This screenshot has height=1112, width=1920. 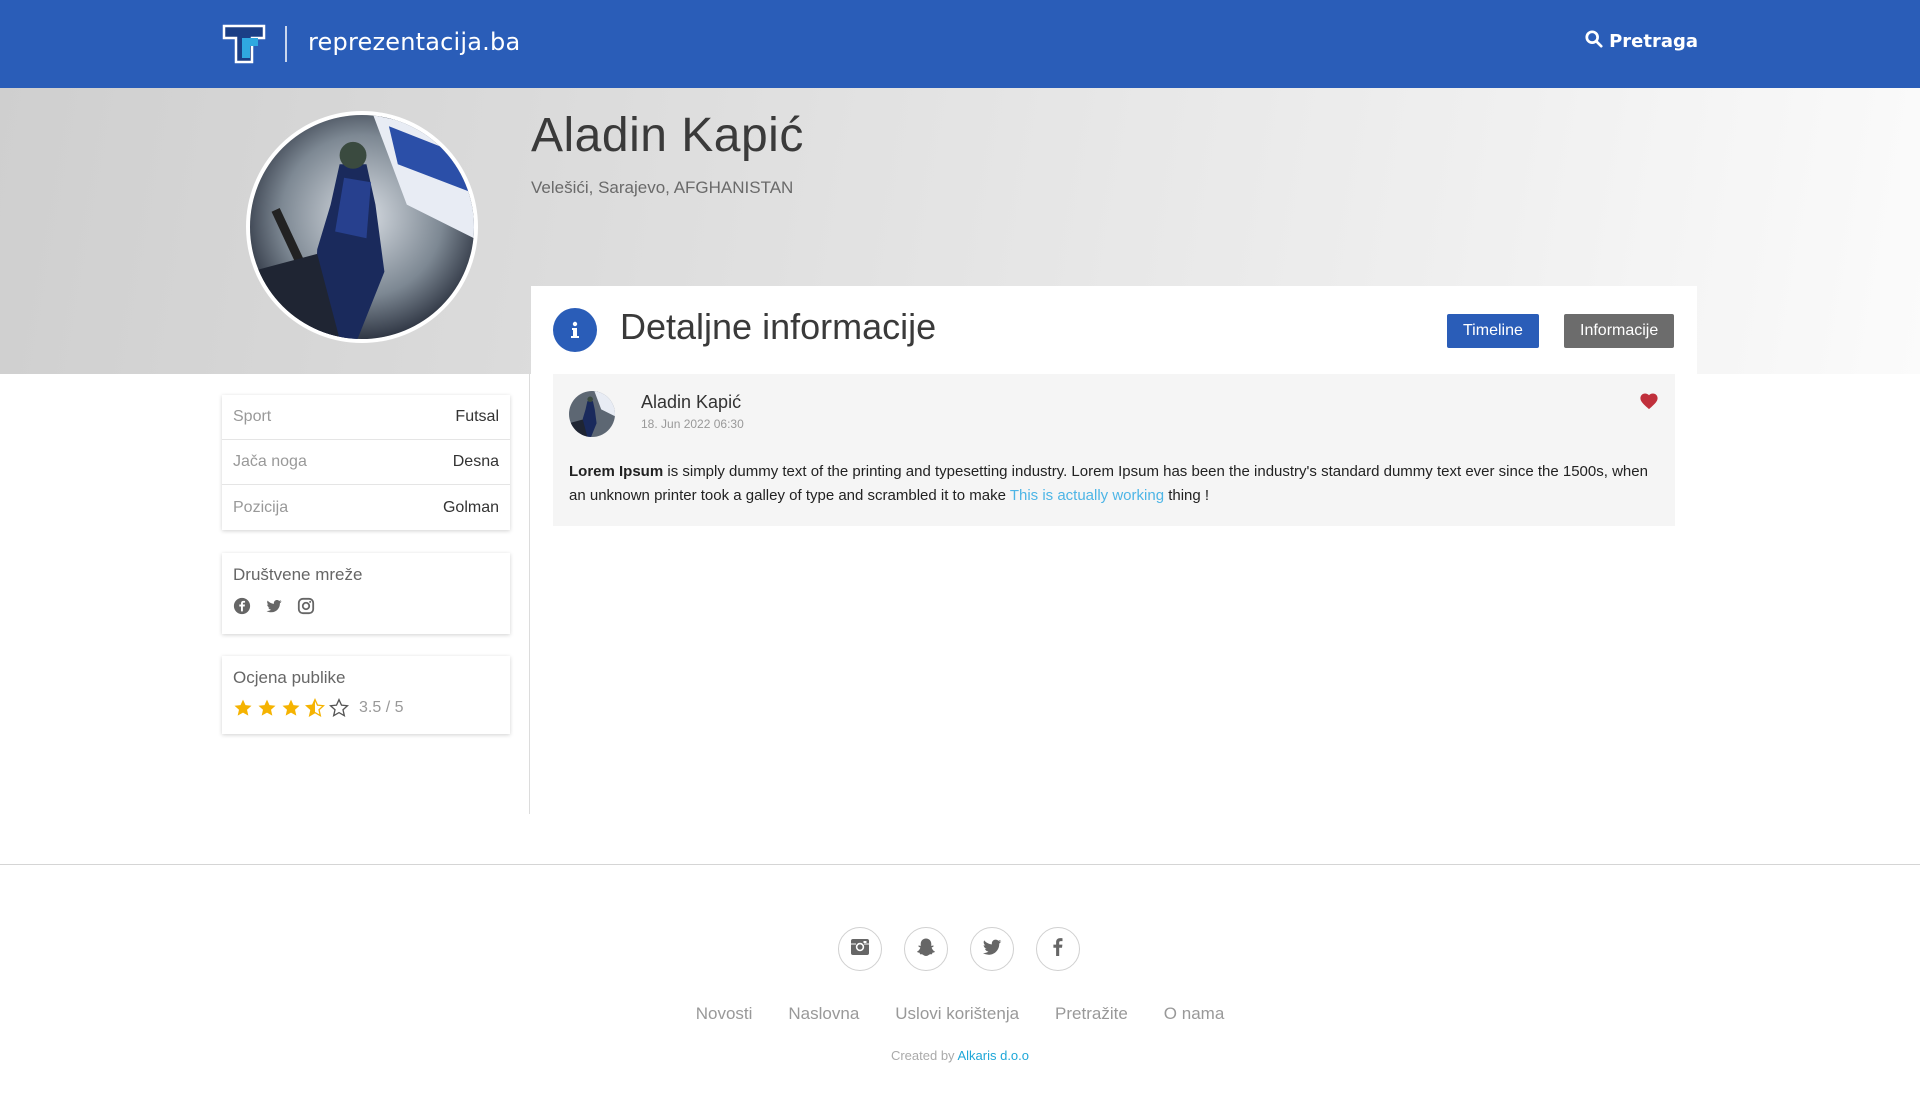 I want to click on post-text-bold: Lorem Ipsum, so click(x=616, y=471).